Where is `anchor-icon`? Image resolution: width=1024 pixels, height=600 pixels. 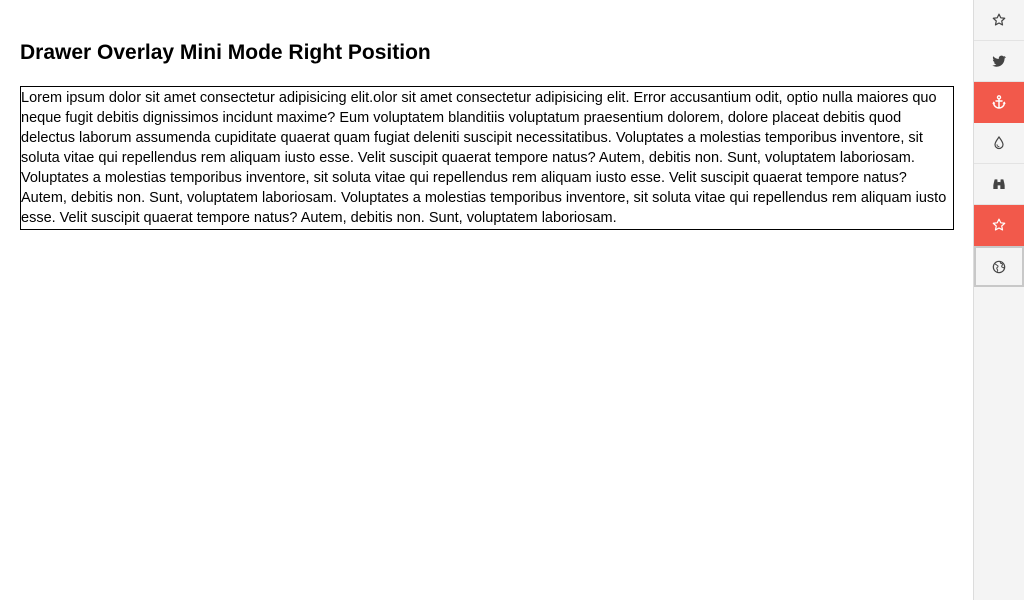
anchor-icon is located at coordinates (999, 102).